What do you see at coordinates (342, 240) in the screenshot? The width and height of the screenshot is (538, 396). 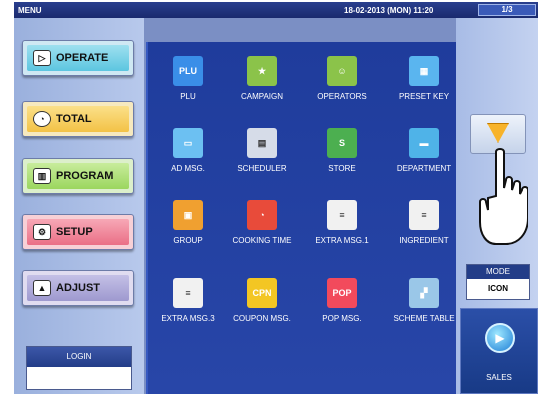 I see `grid-item-label: EXTRA MSG.1` at bounding box center [342, 240].